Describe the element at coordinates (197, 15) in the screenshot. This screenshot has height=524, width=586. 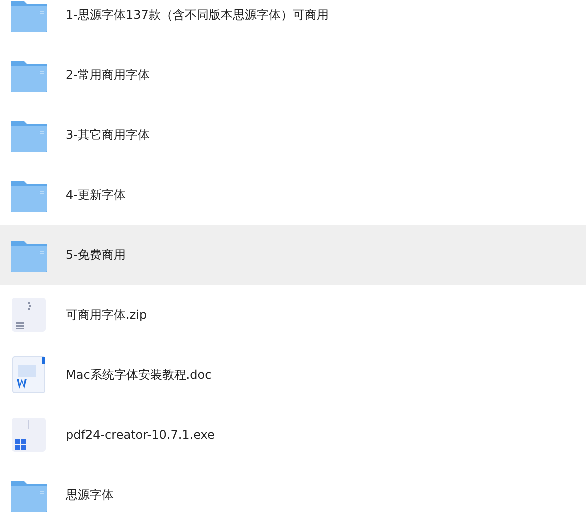
I see `file-name: 1-思源字体137款（含不同版本思源字体）可商用` at that location.